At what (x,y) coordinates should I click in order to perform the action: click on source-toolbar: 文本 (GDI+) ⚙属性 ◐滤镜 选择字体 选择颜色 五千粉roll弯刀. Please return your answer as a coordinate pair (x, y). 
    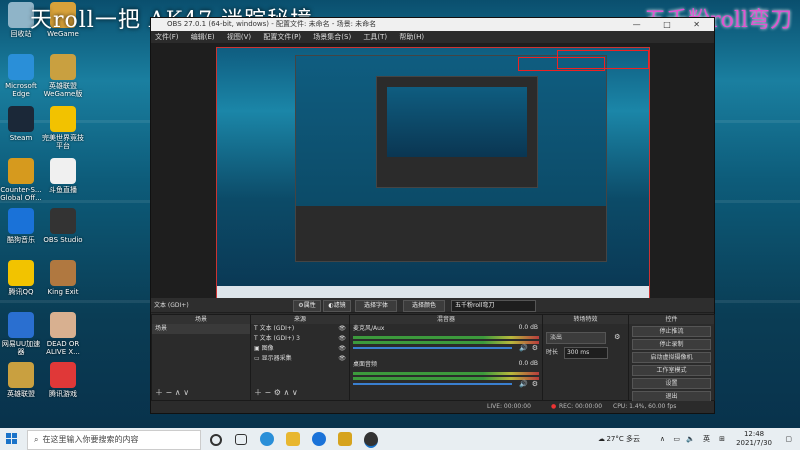
    Looking at the image, I should click on (432, 305).